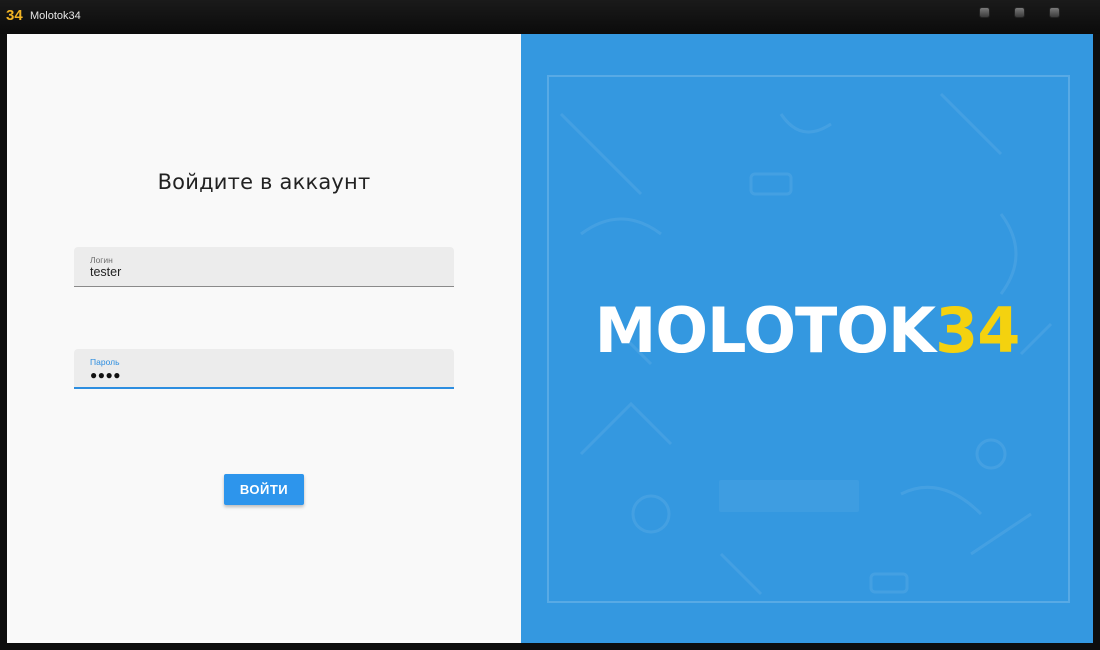  Describe the element at coordinates (1019, 12) in the screenshot. I see `maximize-icon` at that location.